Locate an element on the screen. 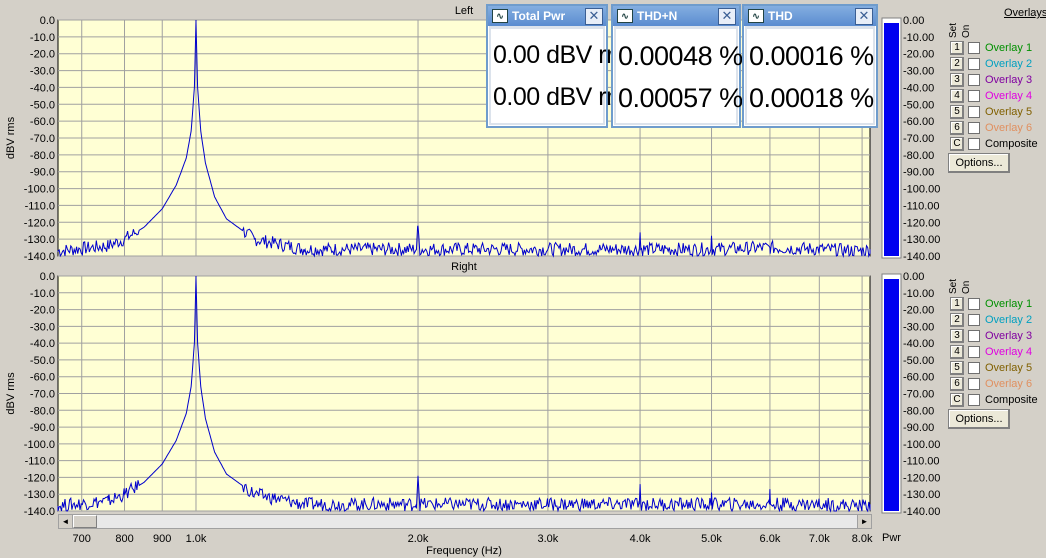 Image resolution: width=1046 pixels, height=558 pixels. bar-scale-label: -130.00 is located at coordinates (921, 495).